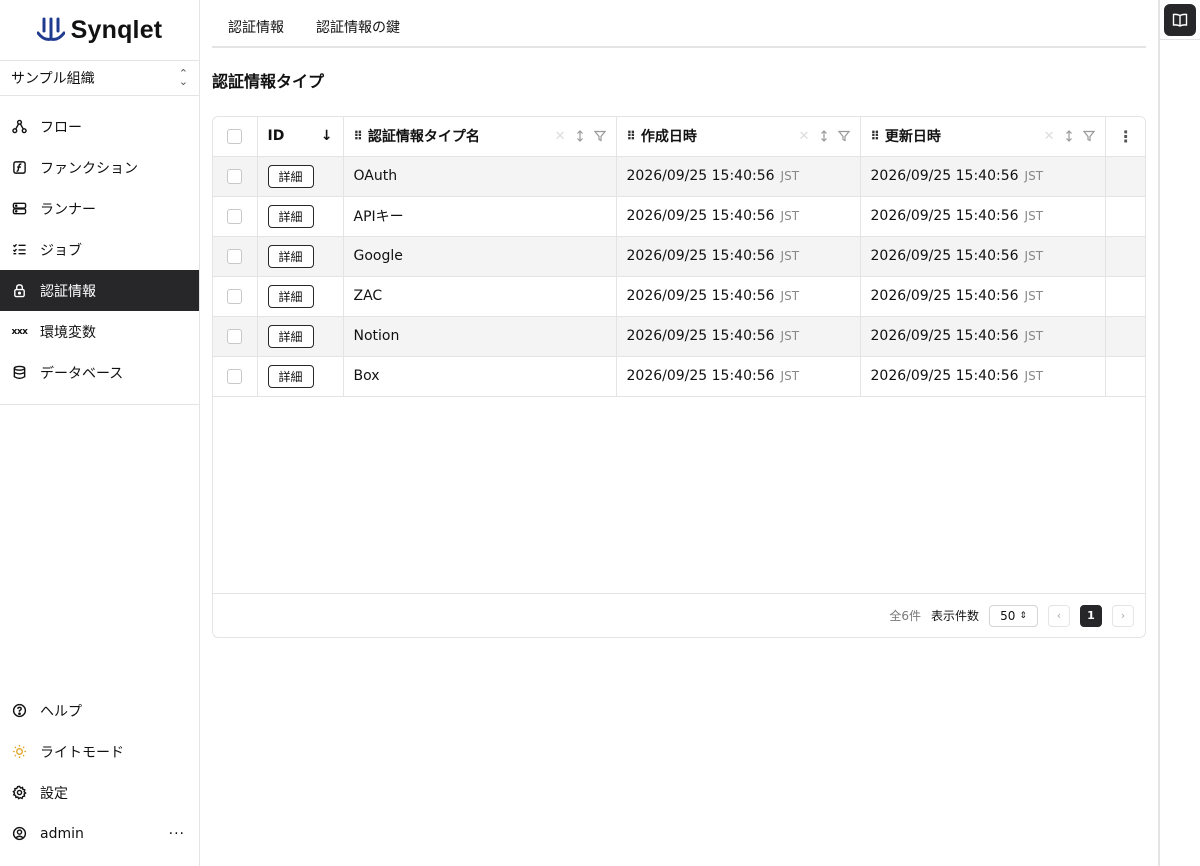  What do you see at coordinates (99, 126) in the screenshot?
I see `sidebar-item-flow: フロー` at bounding box center [99, 126].